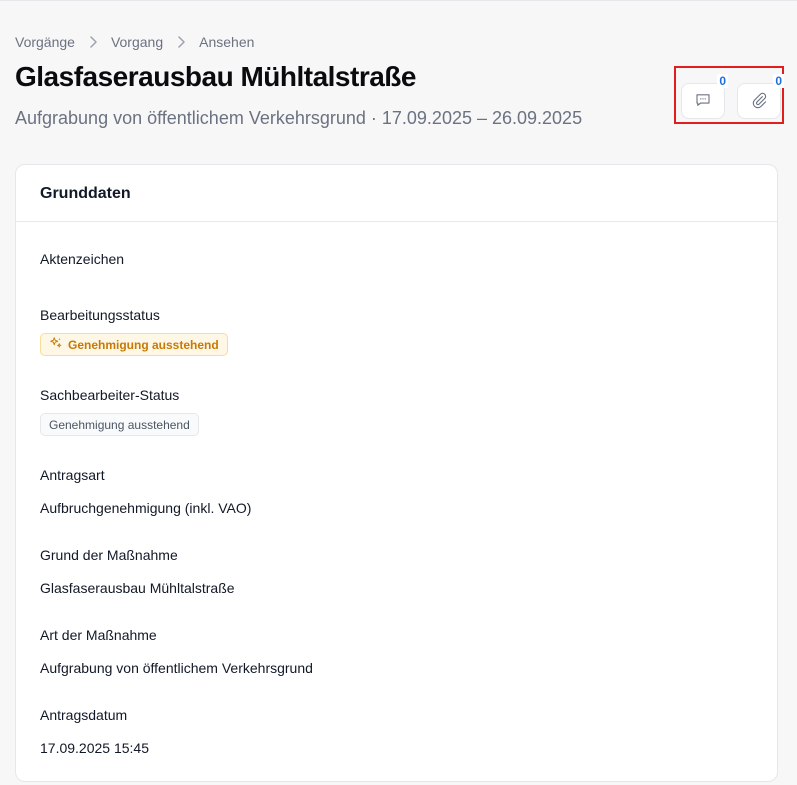  Describe the element at coordinates (82, 259) in the screenshot. I see `field-label: Aktenzeichen` at that location.